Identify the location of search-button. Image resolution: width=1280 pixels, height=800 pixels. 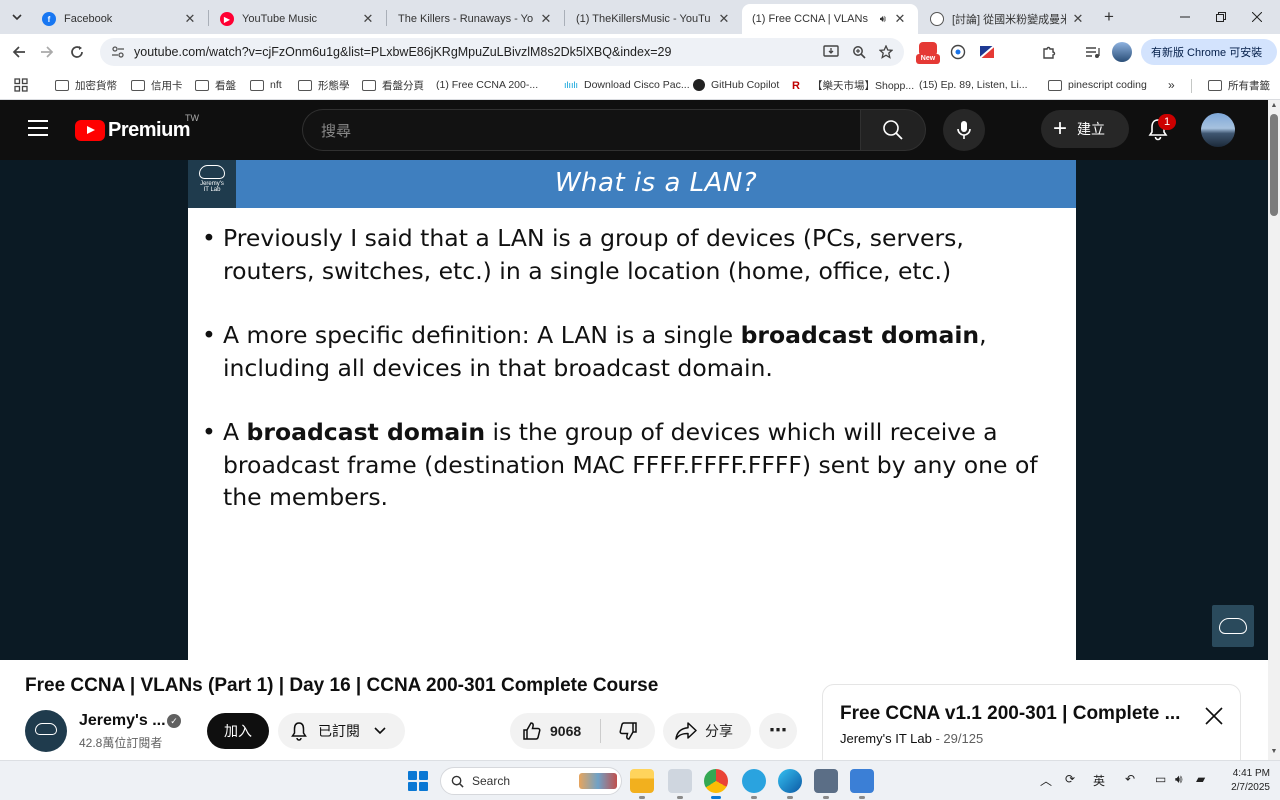
(893, 130).